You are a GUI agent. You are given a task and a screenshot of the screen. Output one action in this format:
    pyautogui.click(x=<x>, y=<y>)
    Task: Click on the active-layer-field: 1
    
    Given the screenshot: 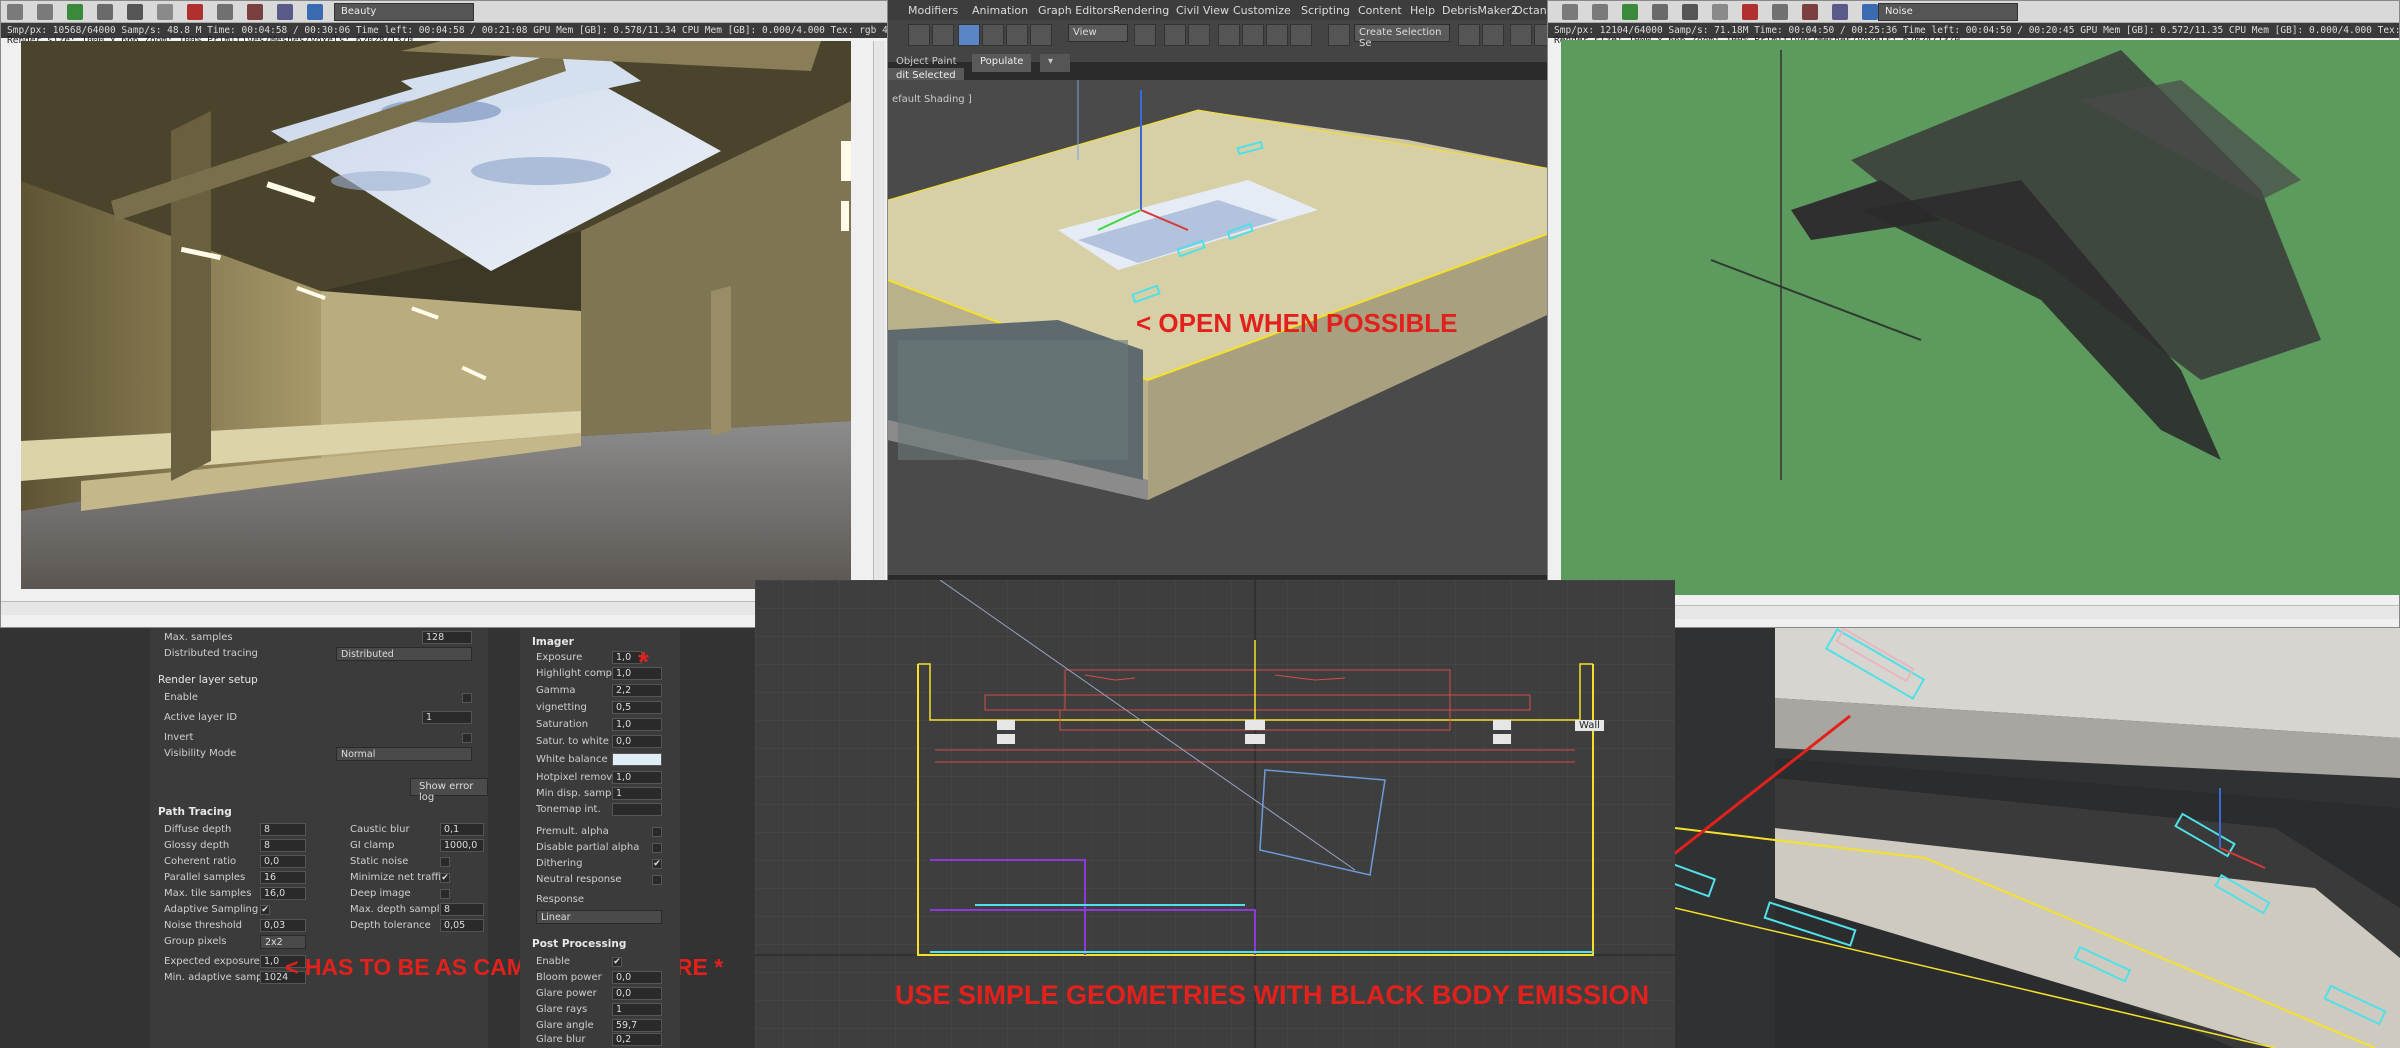 What is the action you would take?
    pyautogui.click(x=447, y=717)
    